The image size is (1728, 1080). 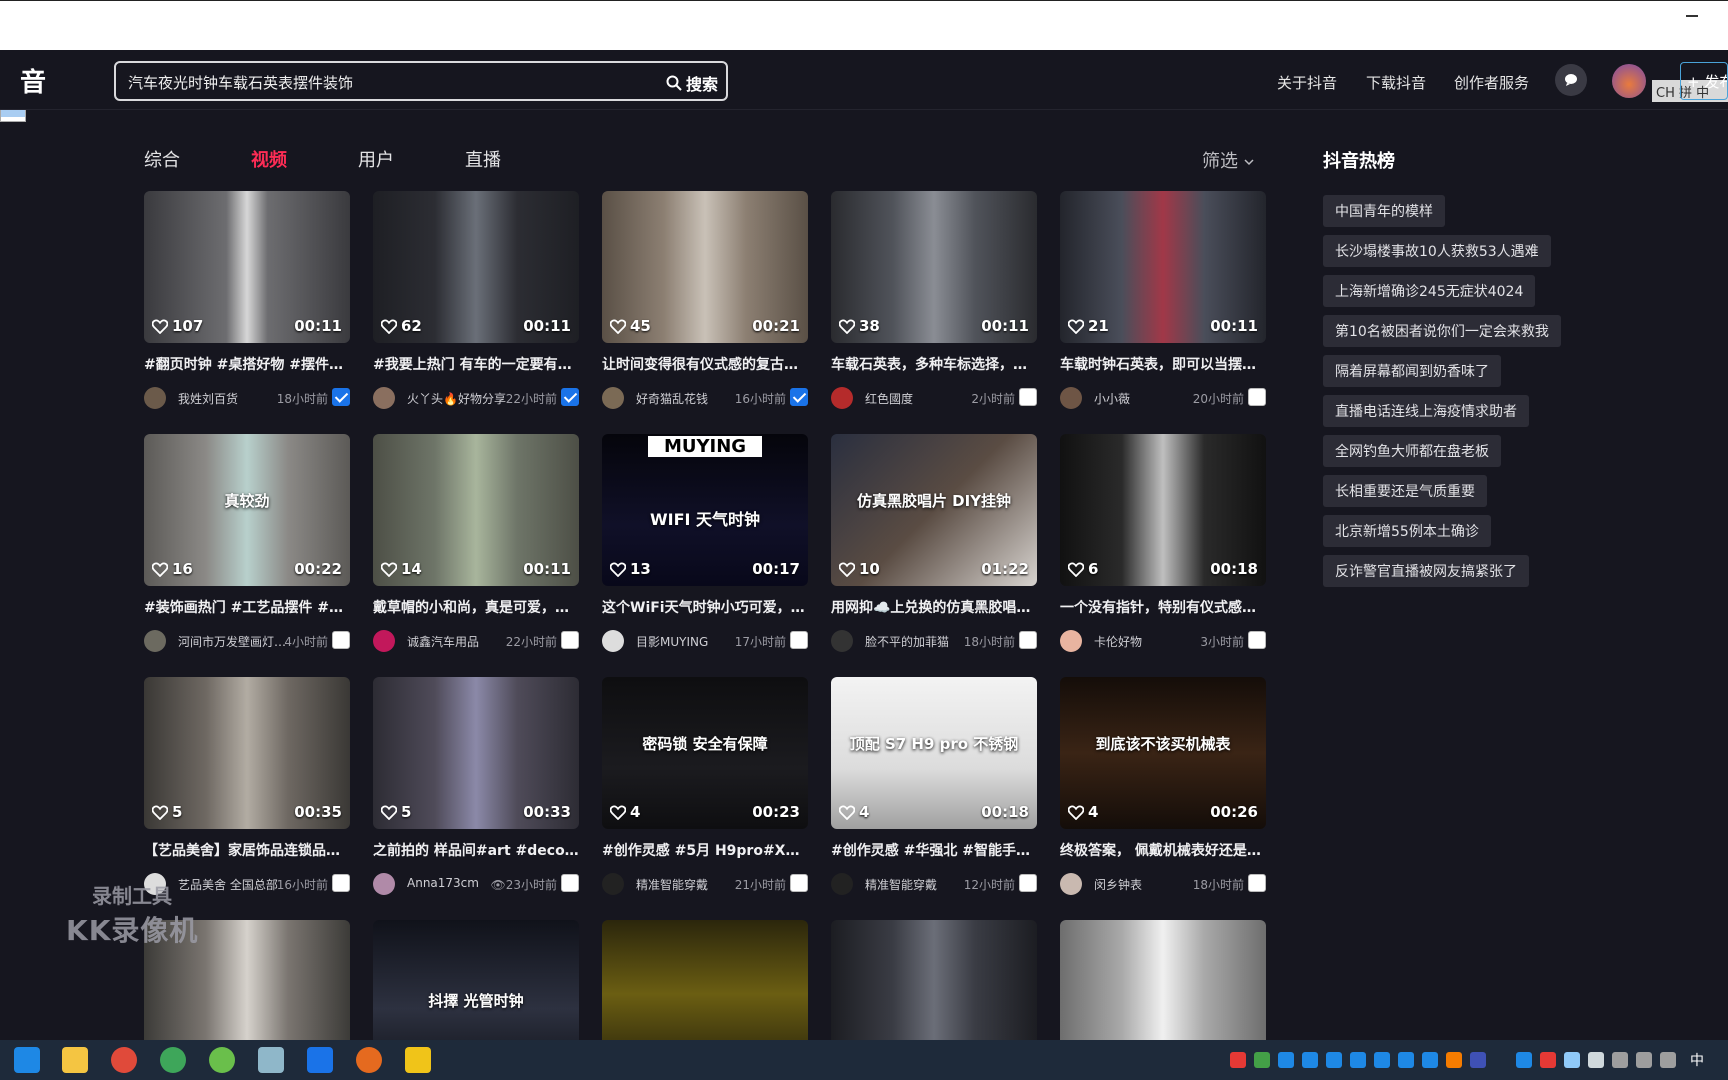 What do you see at coordinates (27, 1060) in the screenshot?
I see `ie-icon` at bounding box center [27, 1060].